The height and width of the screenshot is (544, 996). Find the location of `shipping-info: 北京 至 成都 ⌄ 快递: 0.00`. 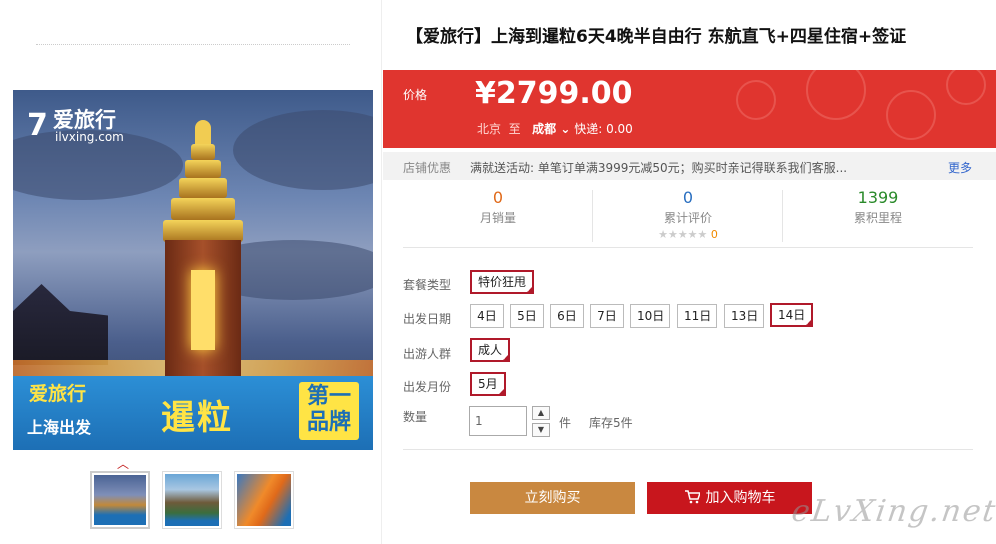

shipping-info: 北京 至 成都 ⌄ 快递: 0.00 is located at coordinates (555, 128).